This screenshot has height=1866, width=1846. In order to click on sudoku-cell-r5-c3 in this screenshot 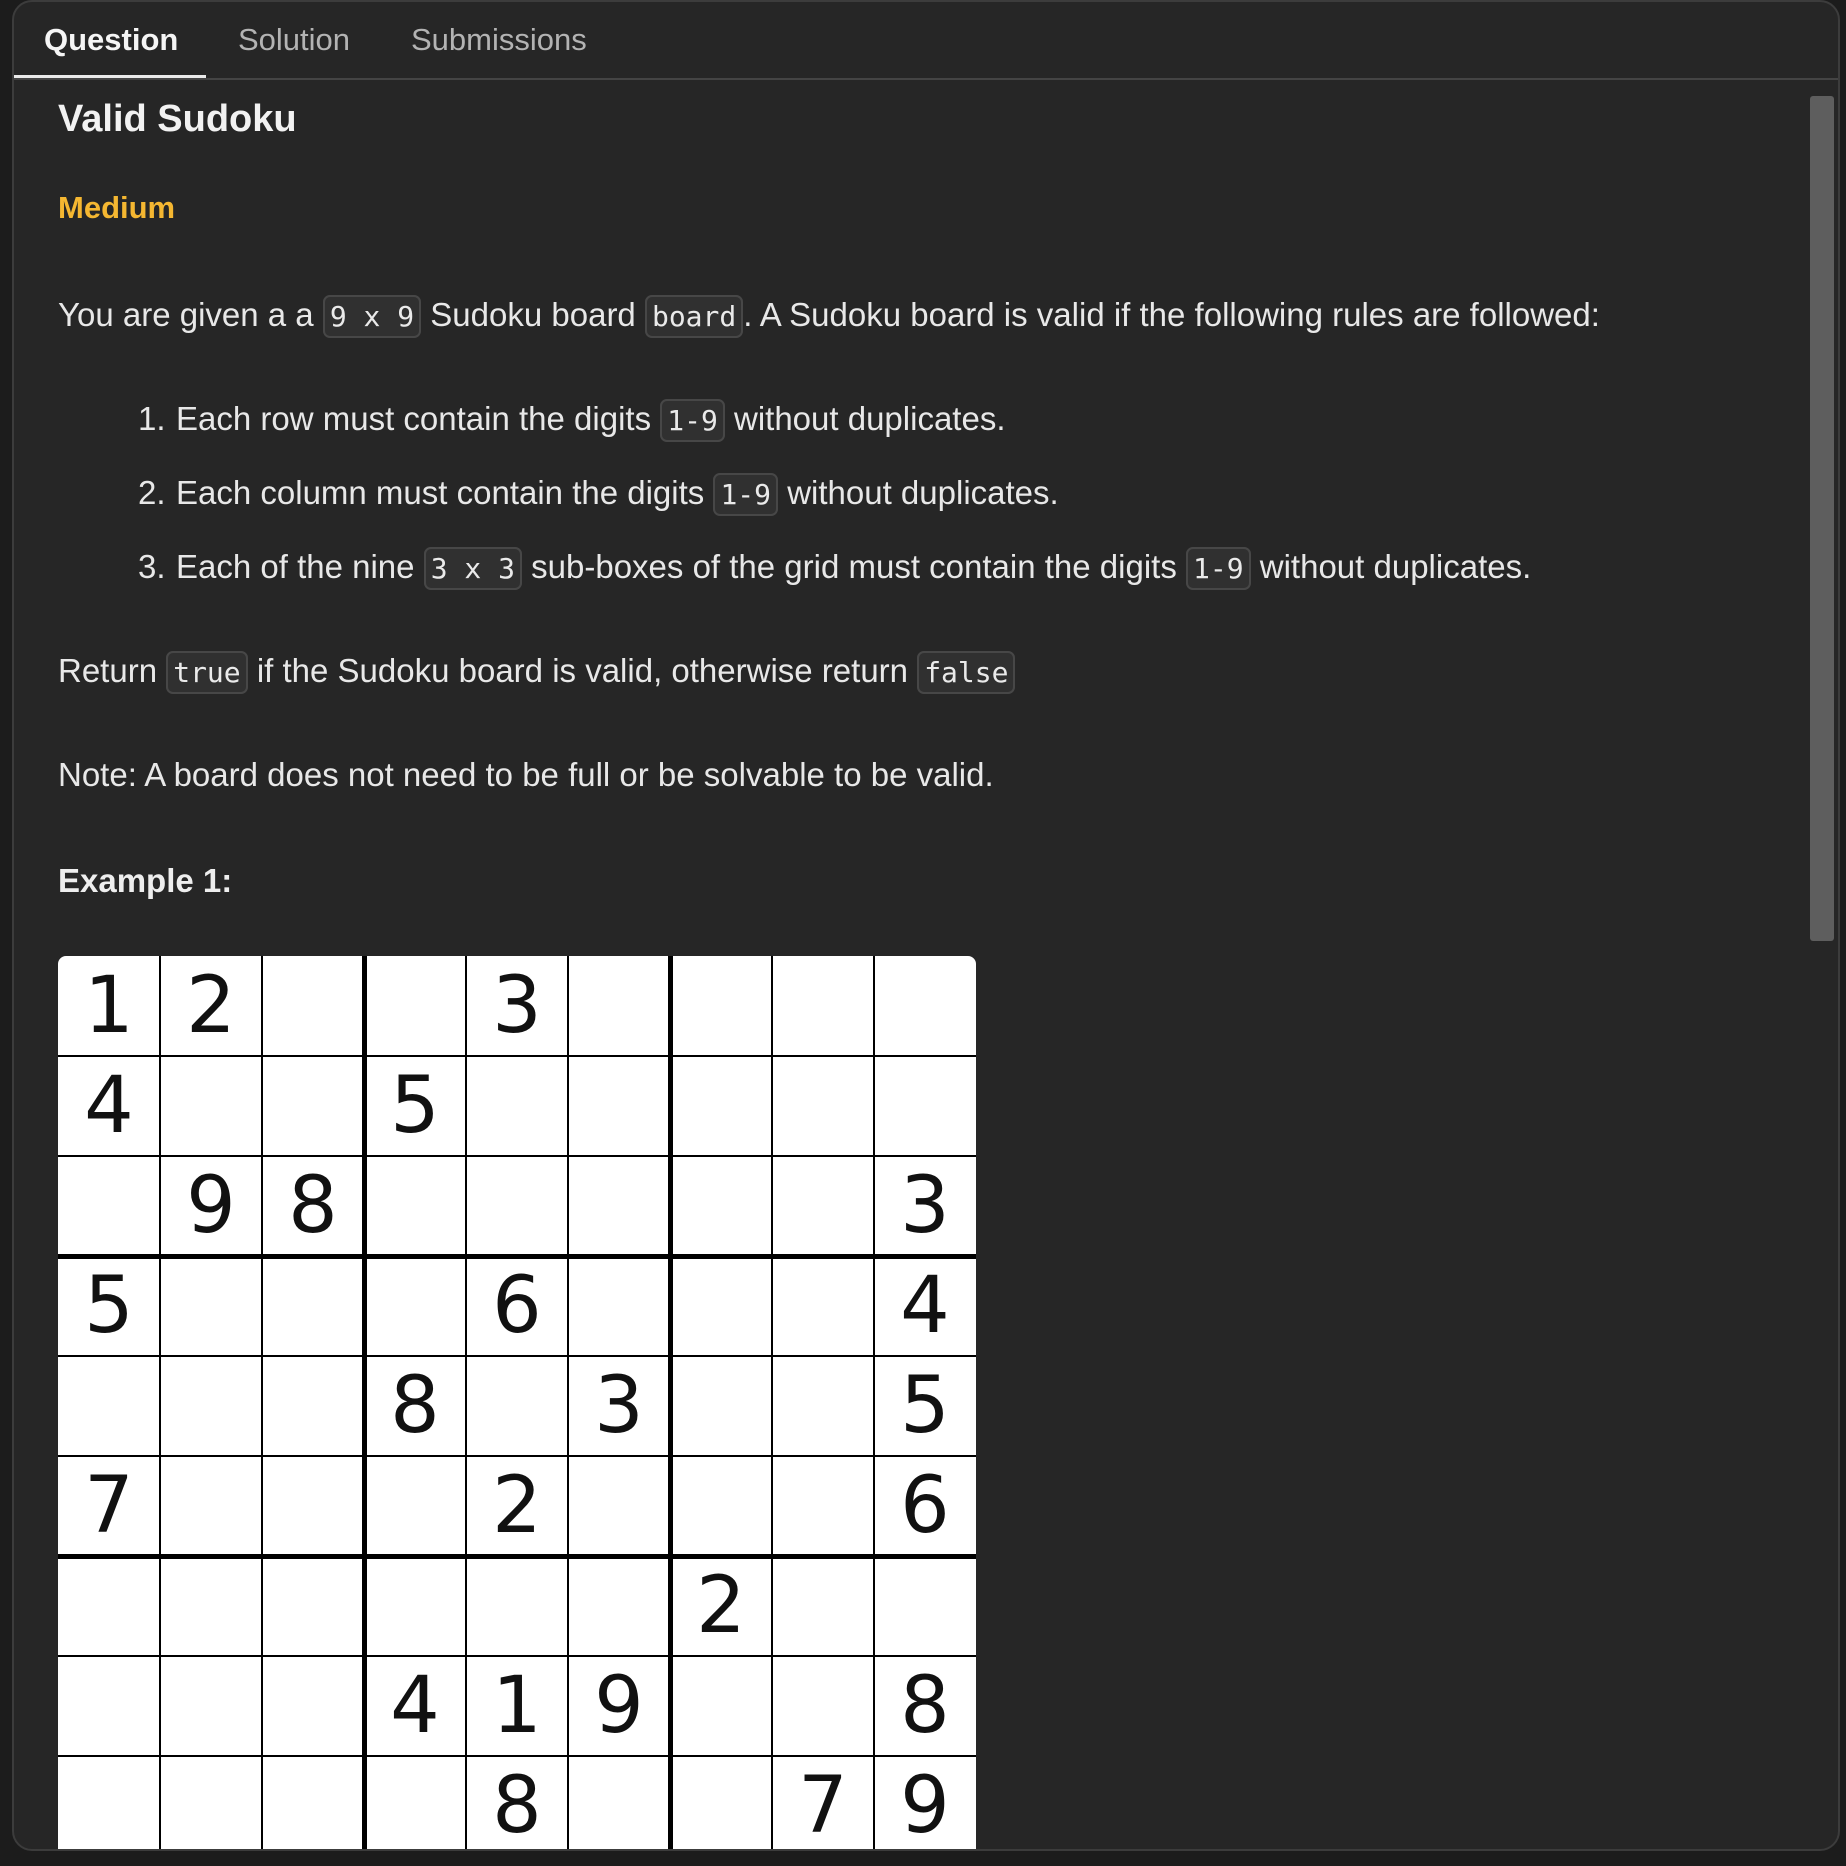, I will do `click(313, 1406)`.